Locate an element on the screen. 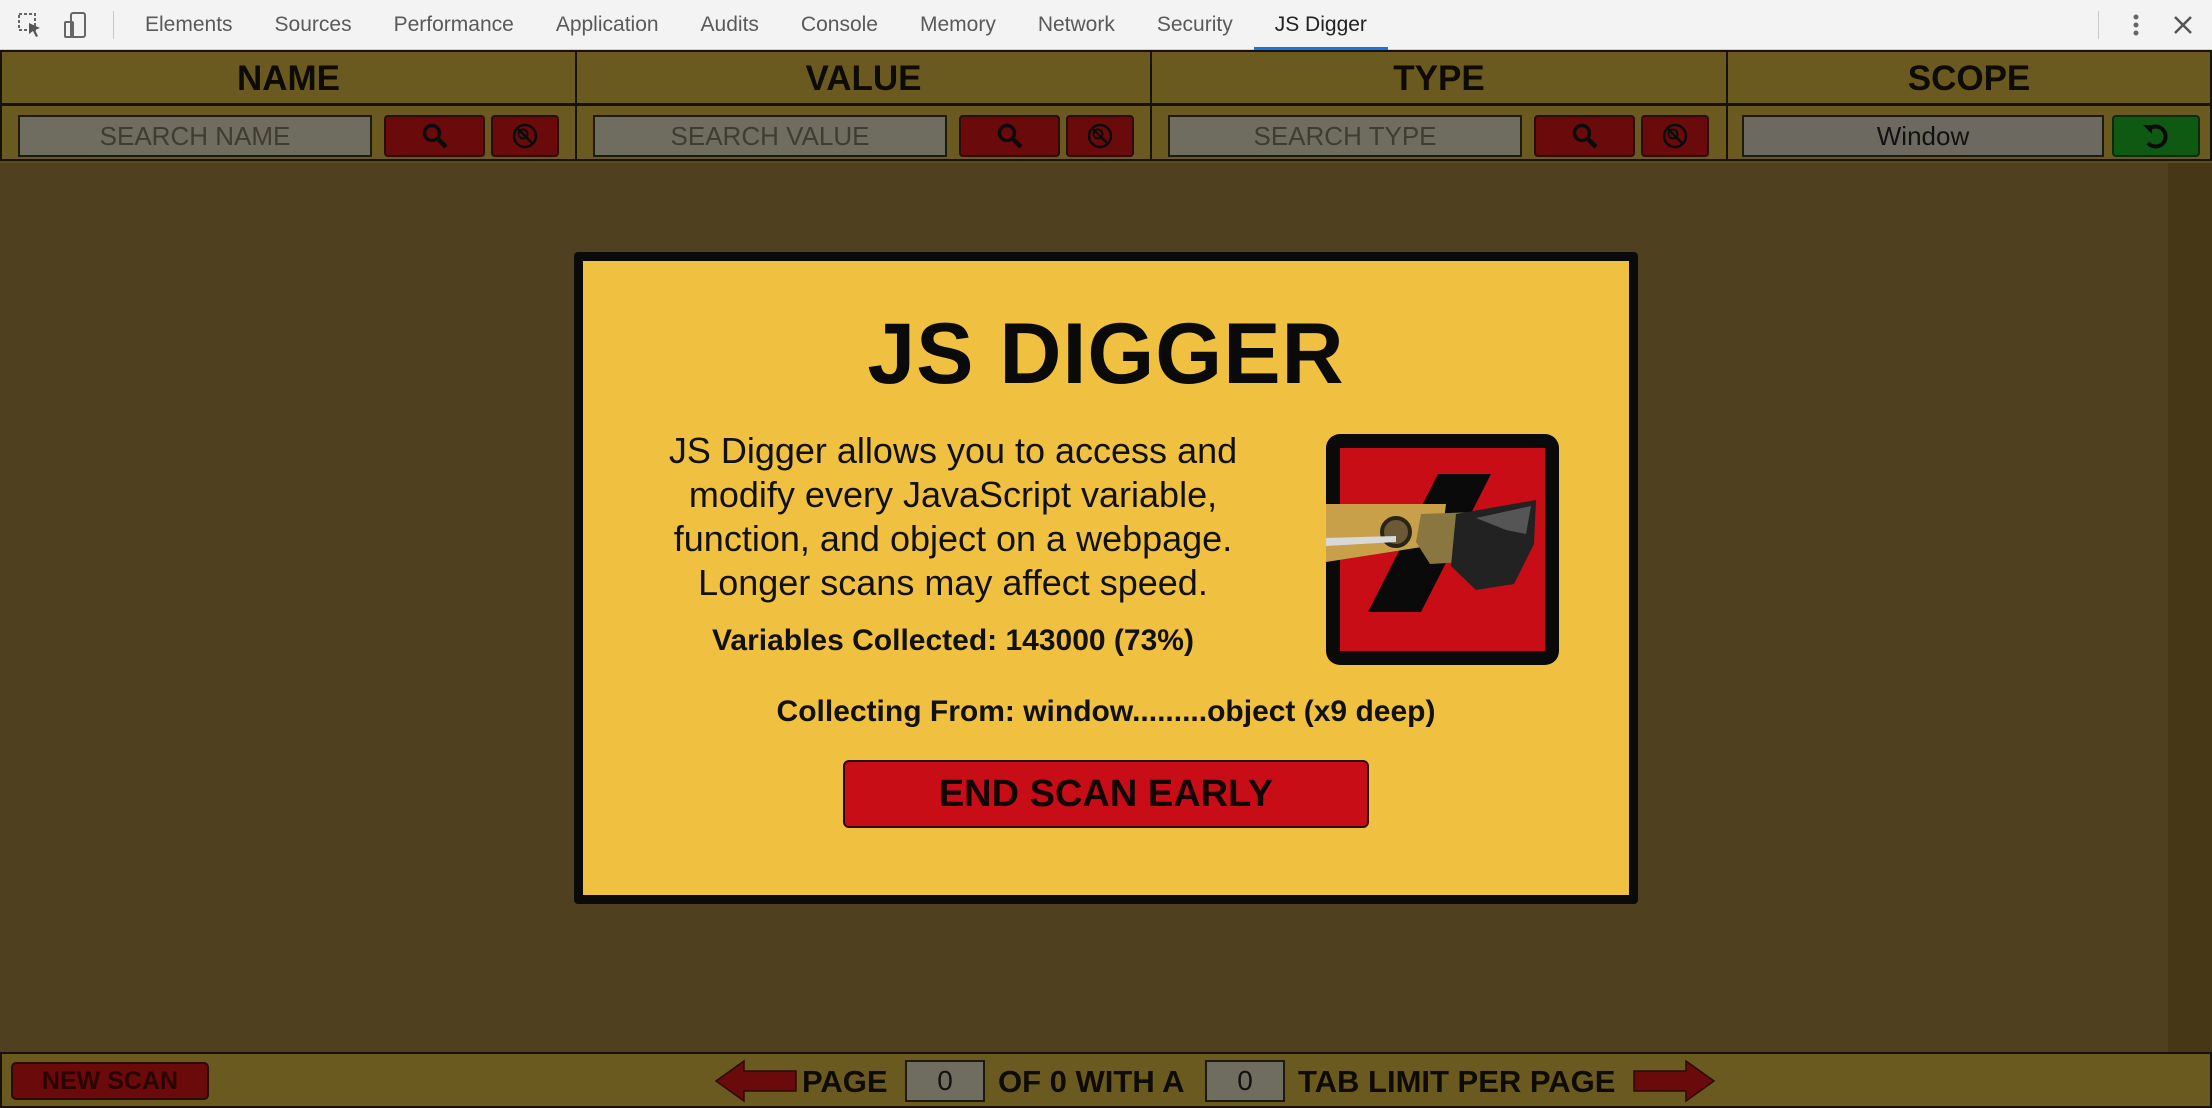 The image size is (2212, 1108). excavator-logo-icon is located at coordinates (1435, 549).